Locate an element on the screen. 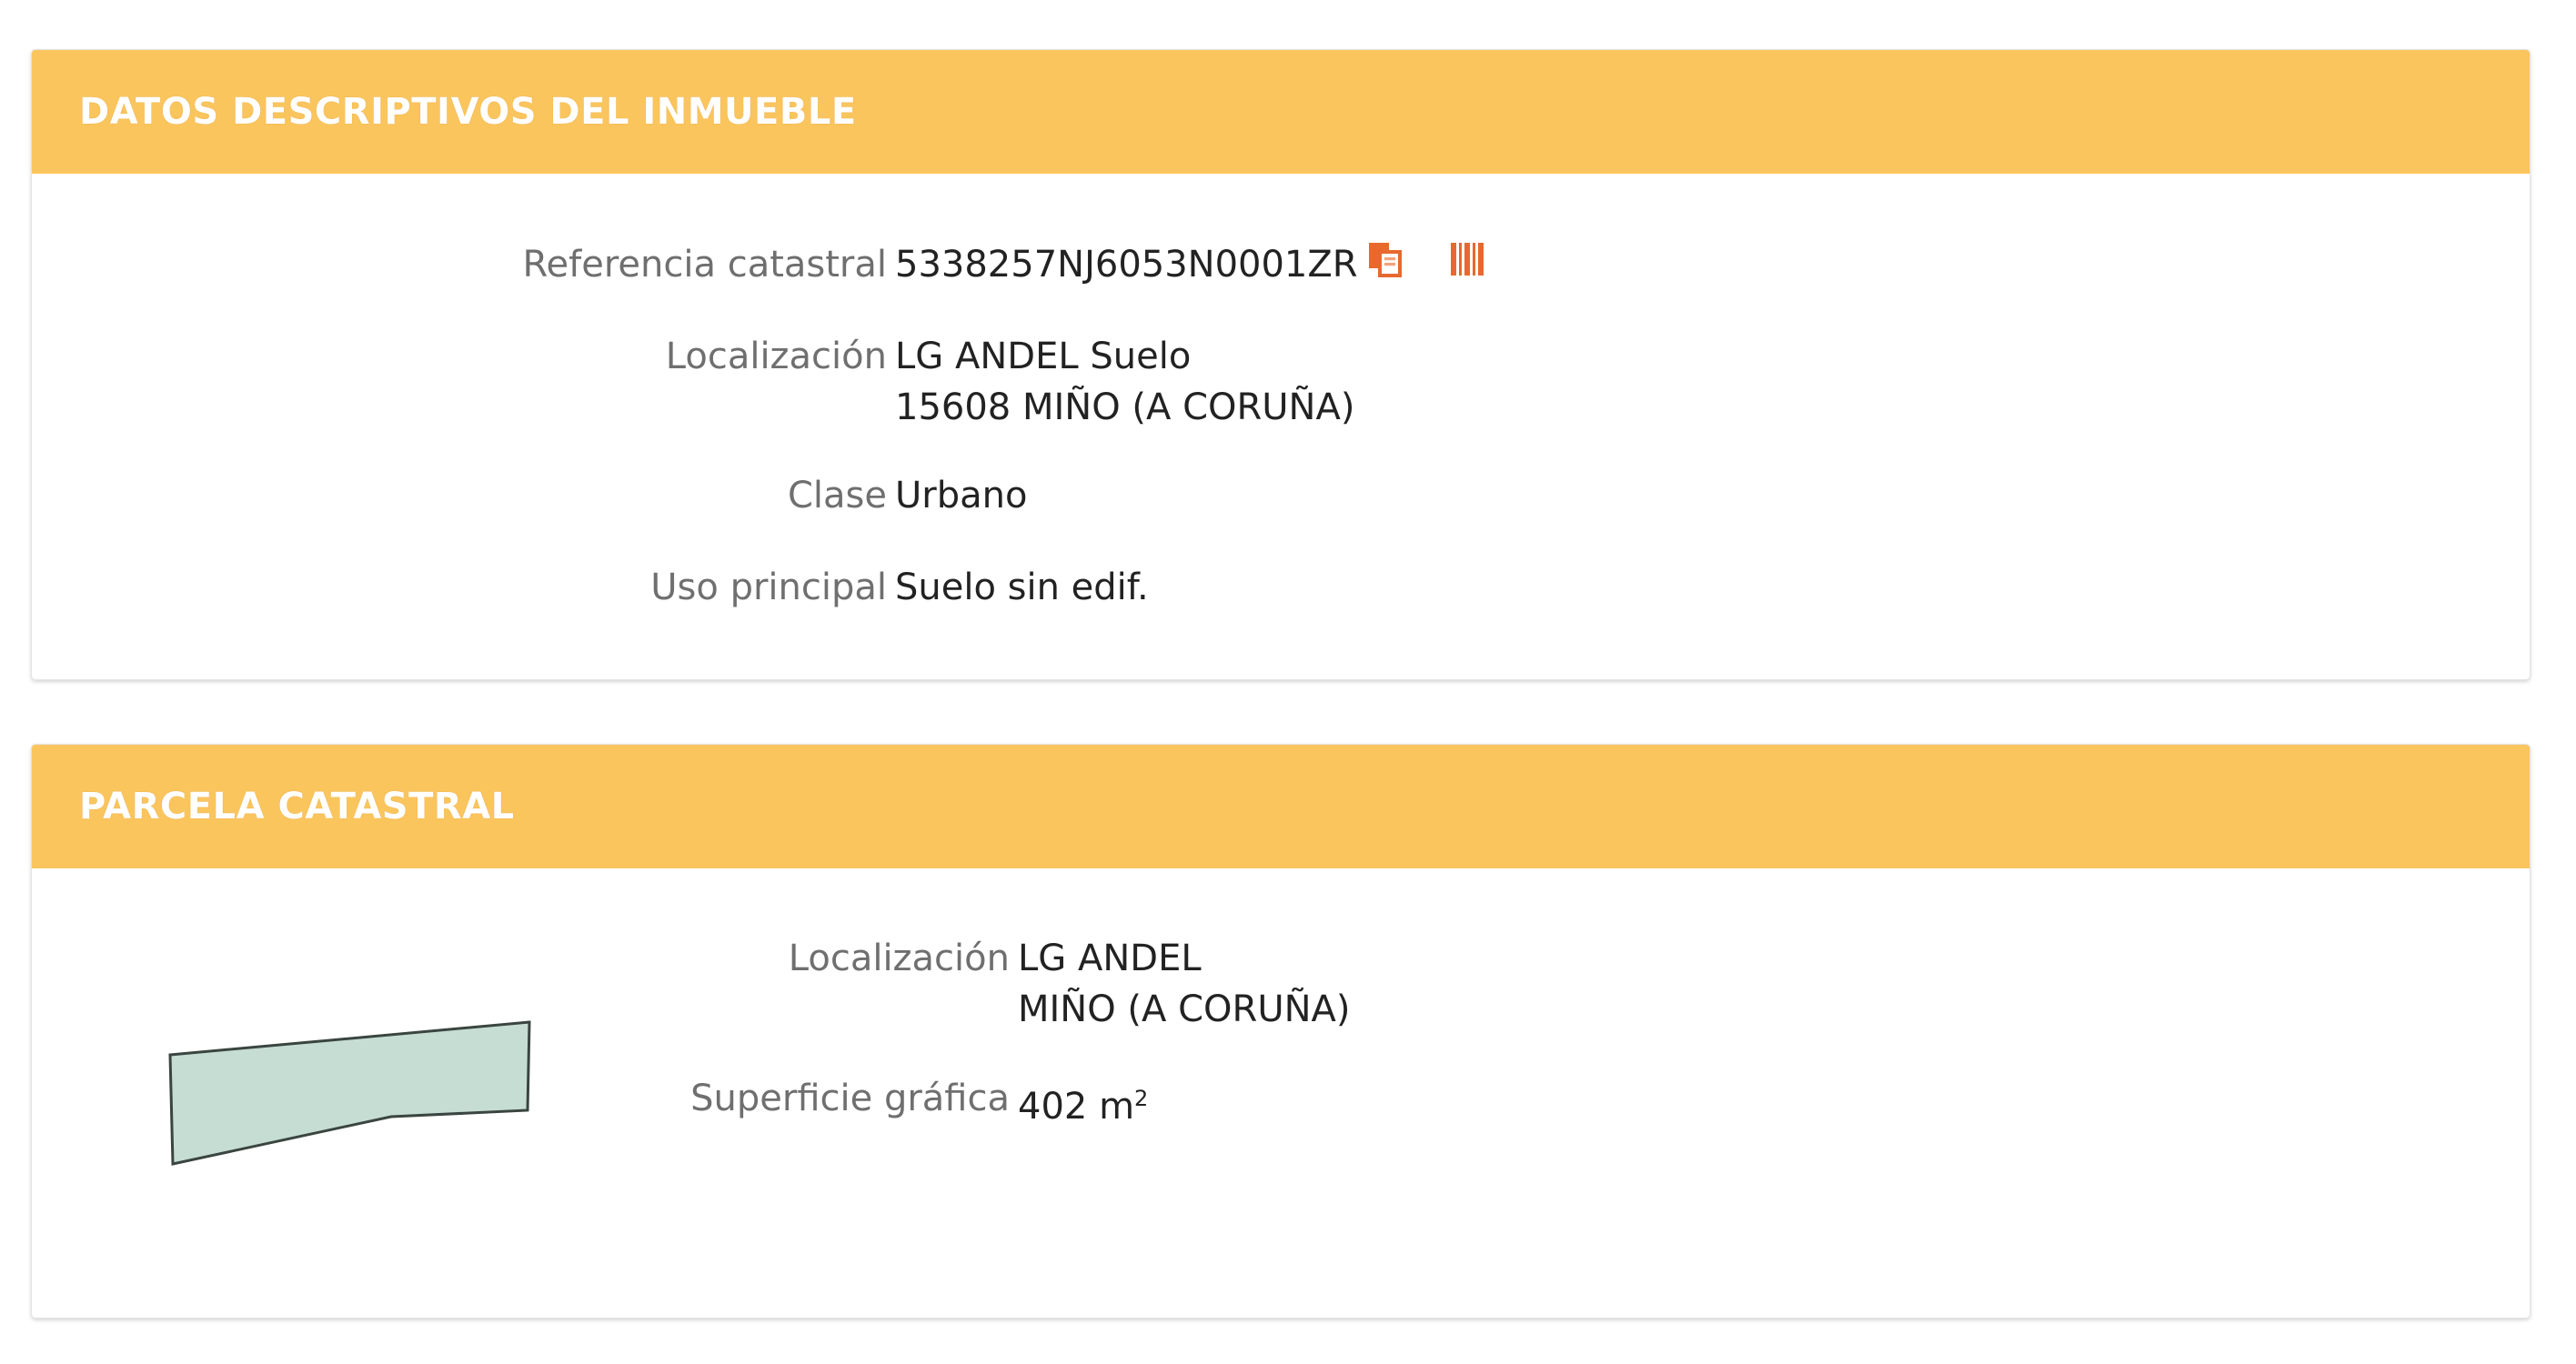 This screenshot has height=1364, width=2576. localizacion-line1: LG ANDEL Suelo is located at coordinates (1043, 356).